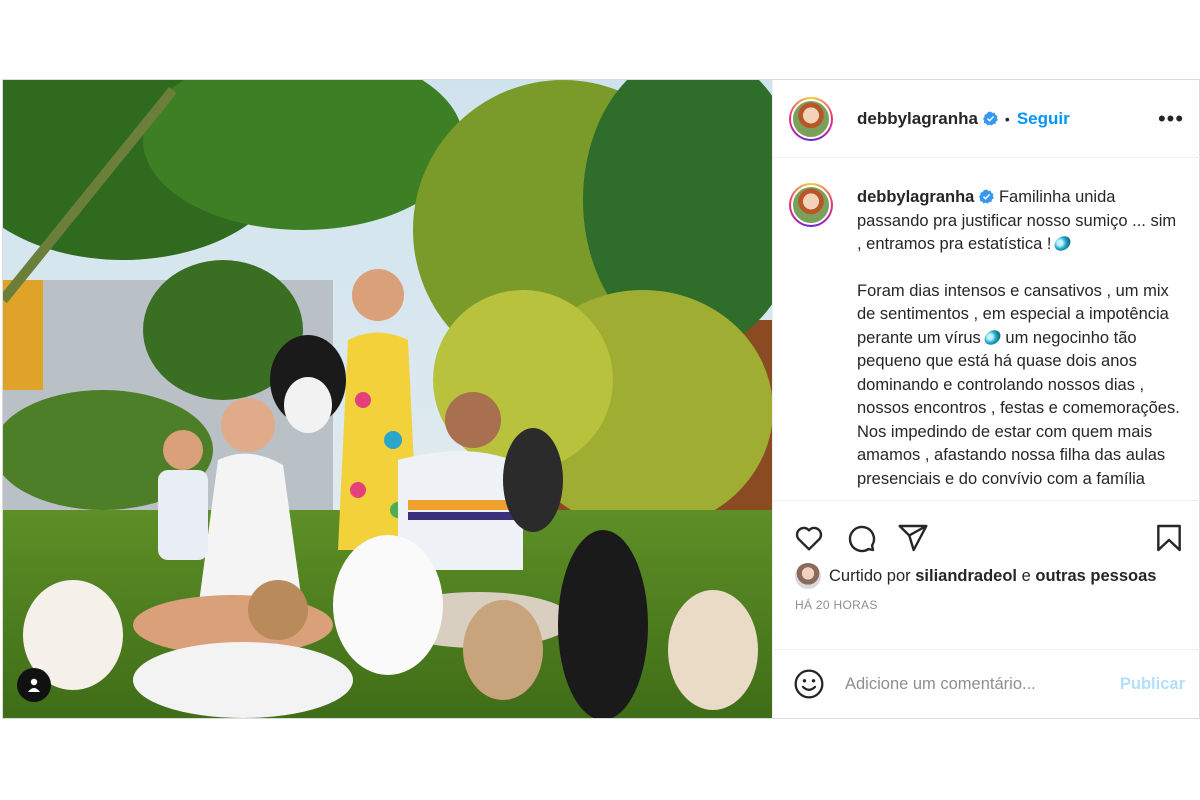 The image size is (1200, 800). I want to click on publish-button: Publicar, so click(1152, 684).